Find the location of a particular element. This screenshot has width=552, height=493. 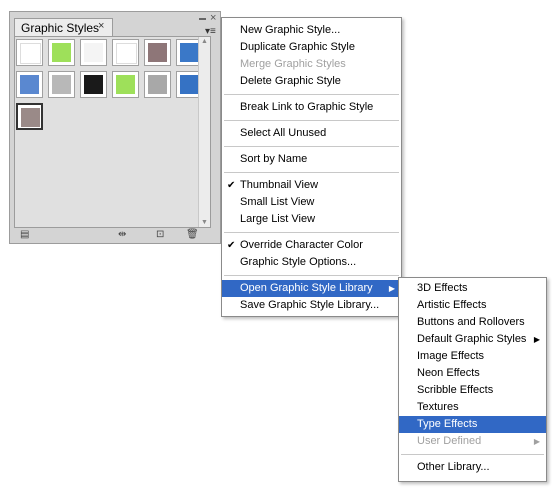

swatch-soft-white is located at coordinates (93, 52).